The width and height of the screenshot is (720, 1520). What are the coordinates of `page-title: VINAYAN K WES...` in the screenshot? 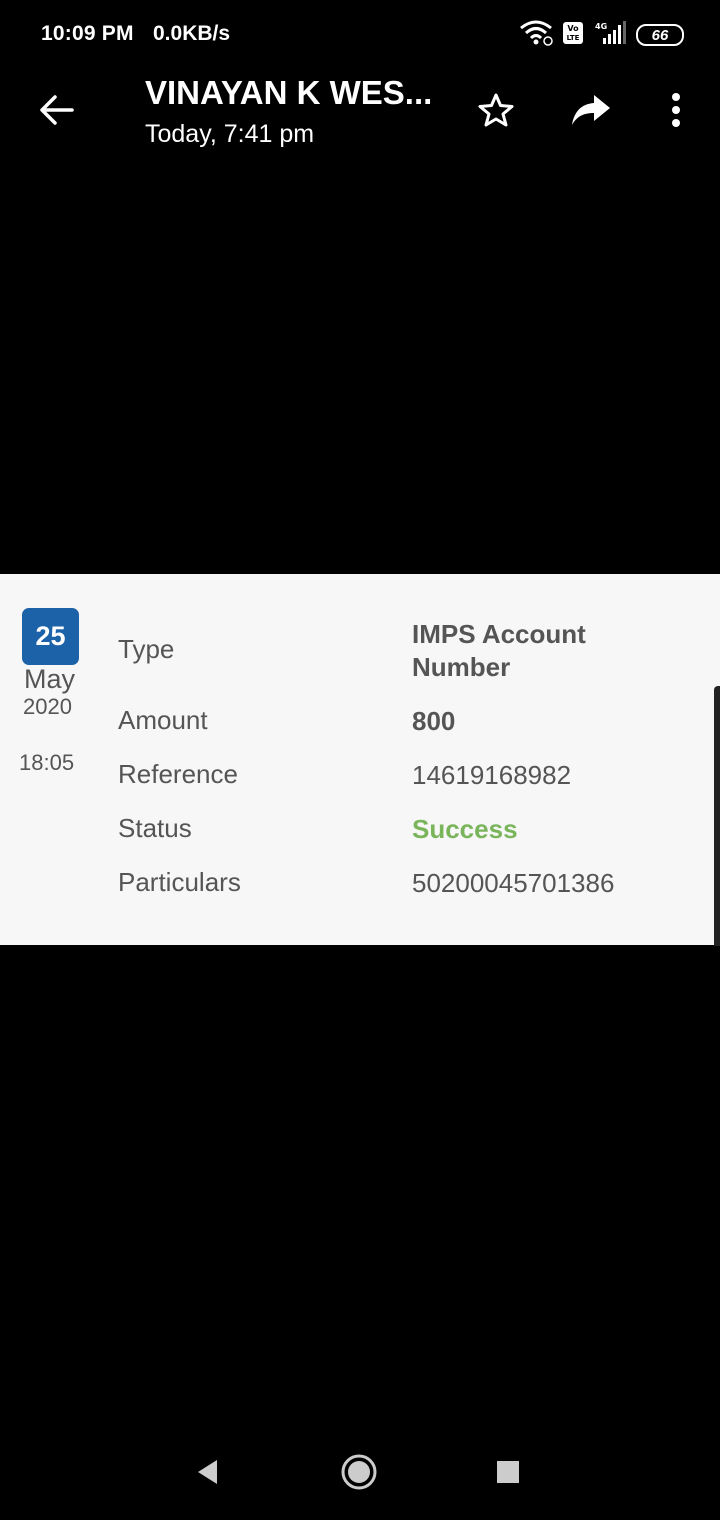 It's located at (289, 92).